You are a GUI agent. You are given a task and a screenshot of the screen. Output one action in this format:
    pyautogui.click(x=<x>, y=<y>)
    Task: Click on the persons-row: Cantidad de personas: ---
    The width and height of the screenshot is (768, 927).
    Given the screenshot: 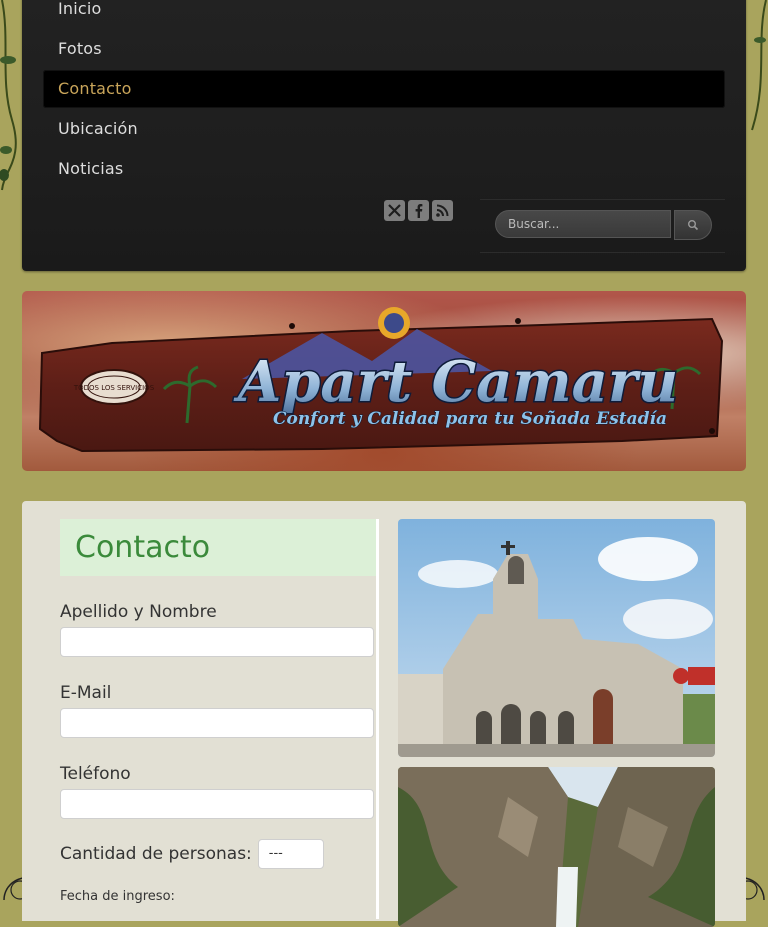 What is the action you would take?
    pyautogui.click(x=218, y=854)
    